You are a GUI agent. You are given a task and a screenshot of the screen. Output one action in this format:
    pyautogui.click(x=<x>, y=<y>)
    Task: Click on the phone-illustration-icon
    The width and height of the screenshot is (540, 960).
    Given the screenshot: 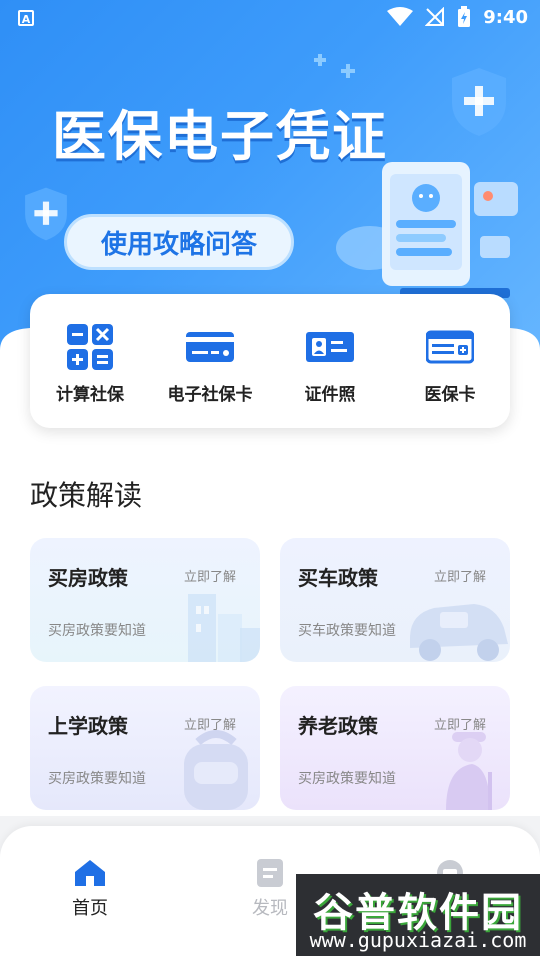 What is the action you would take?
    pyautogui.click(x=427, y=230)
    